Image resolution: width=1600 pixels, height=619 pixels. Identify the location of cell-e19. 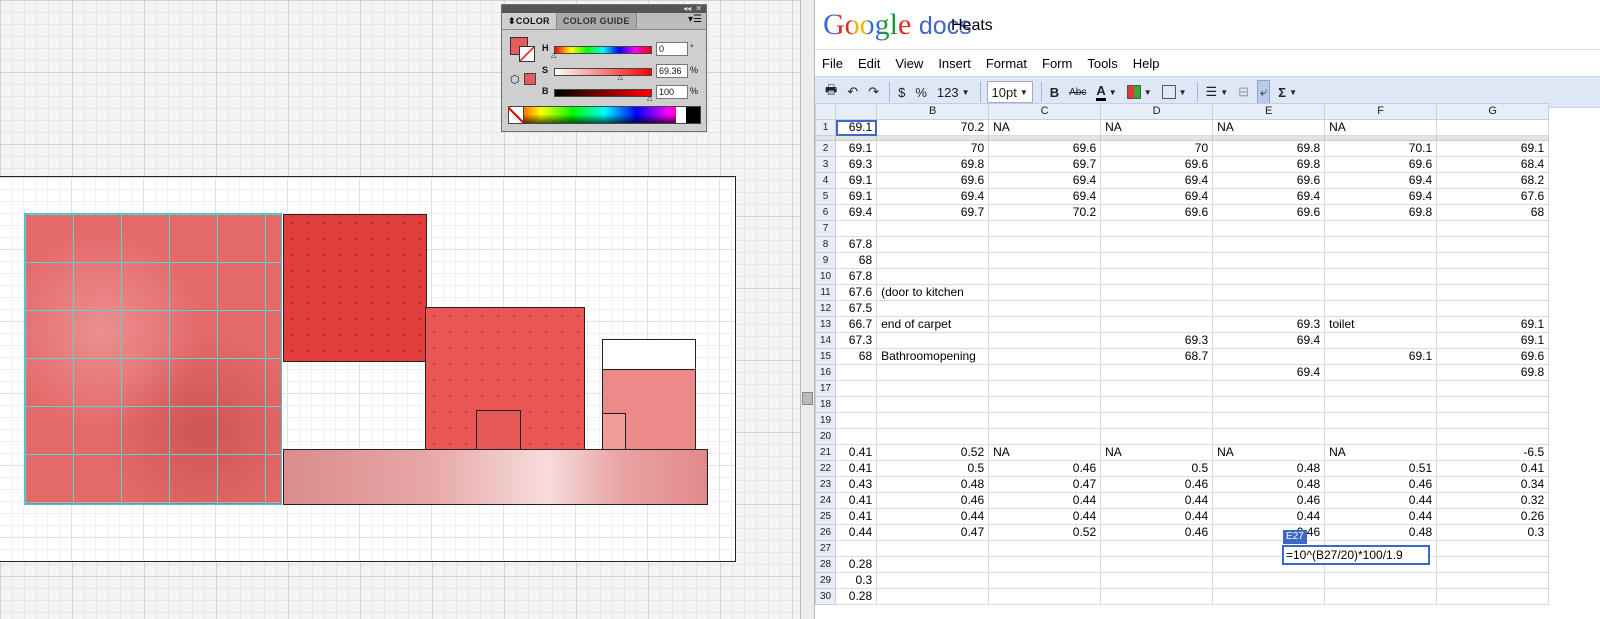
(1269, 420).